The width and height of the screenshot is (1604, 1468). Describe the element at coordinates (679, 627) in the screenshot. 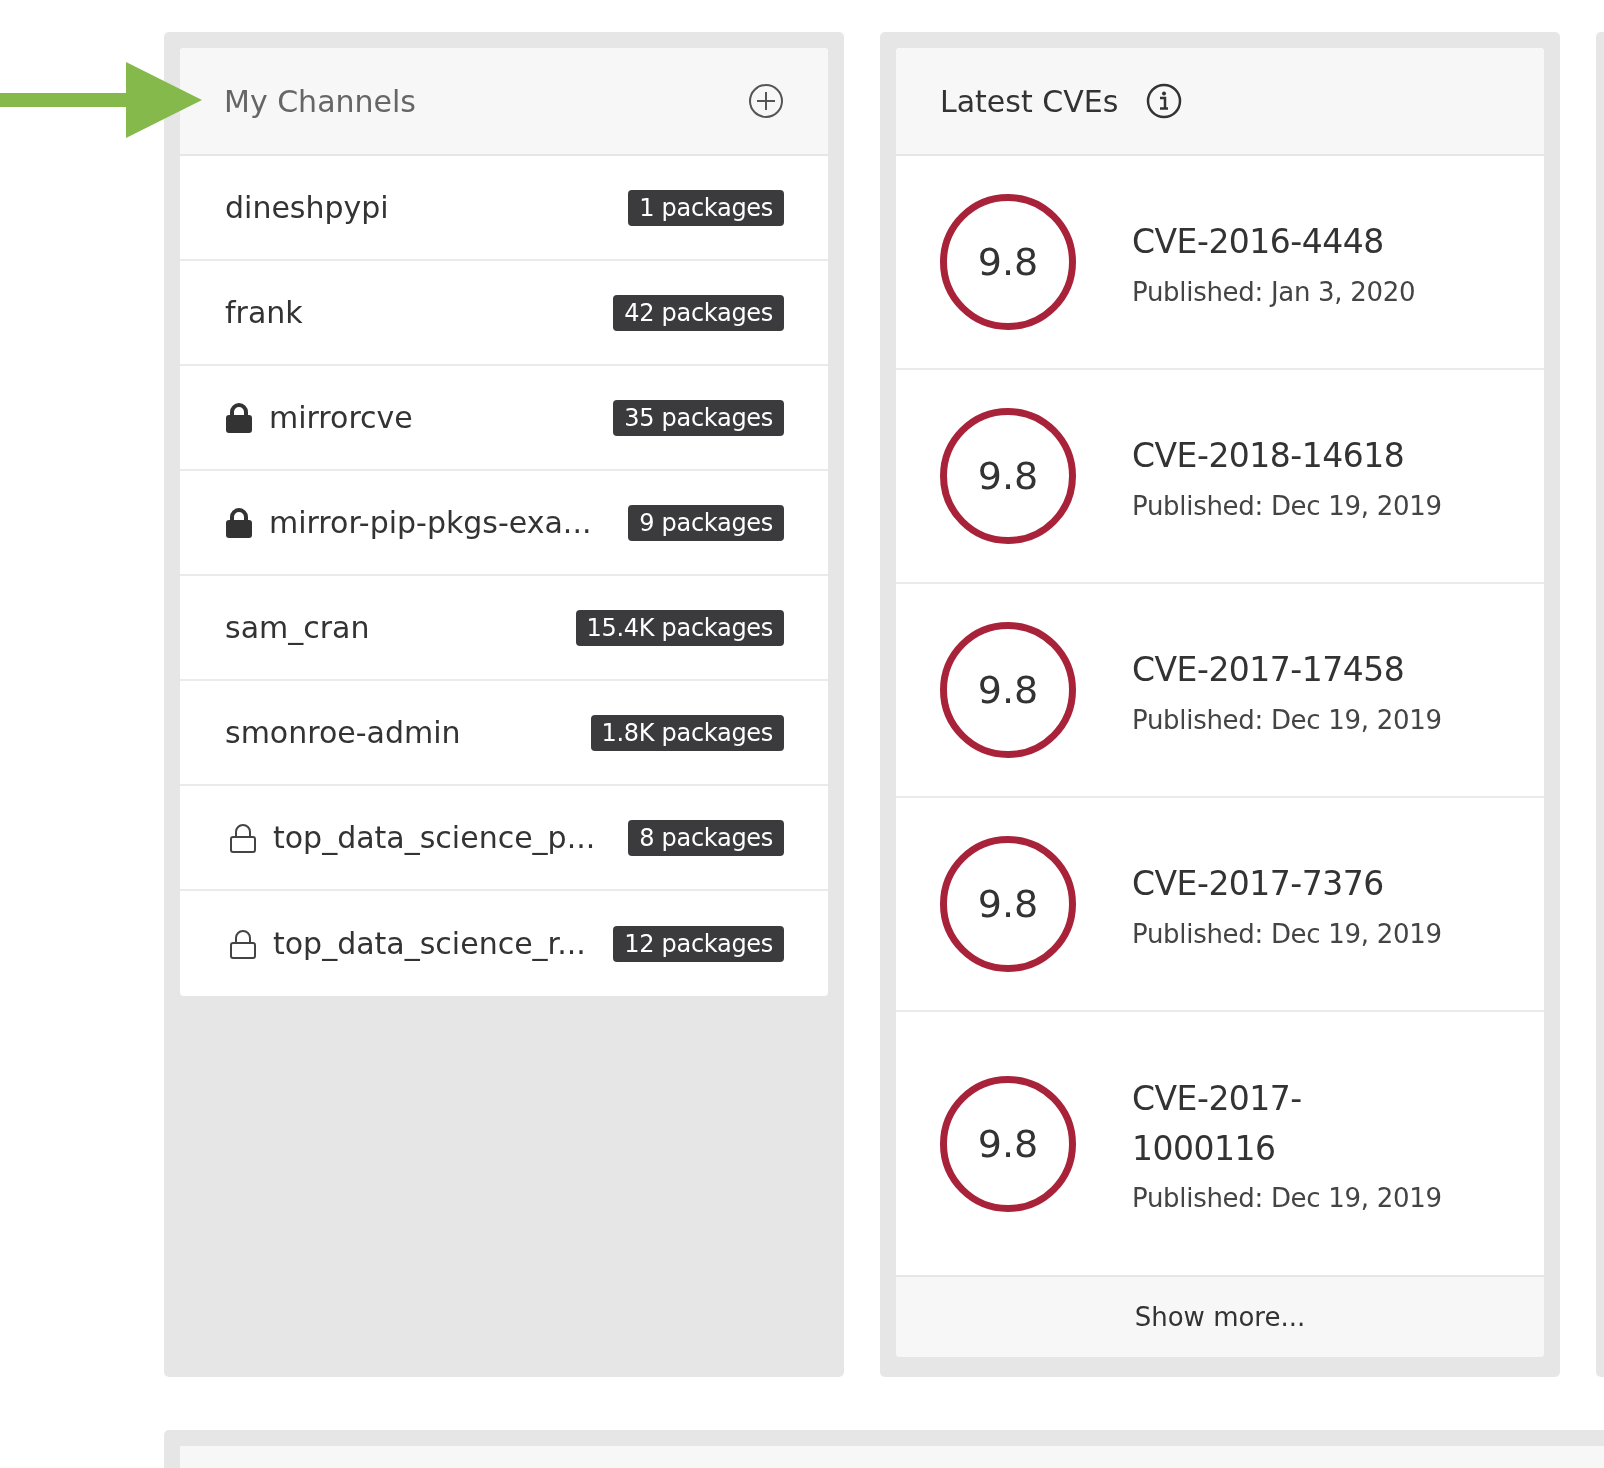

I see `package-count: 15.4K packages` at that location.